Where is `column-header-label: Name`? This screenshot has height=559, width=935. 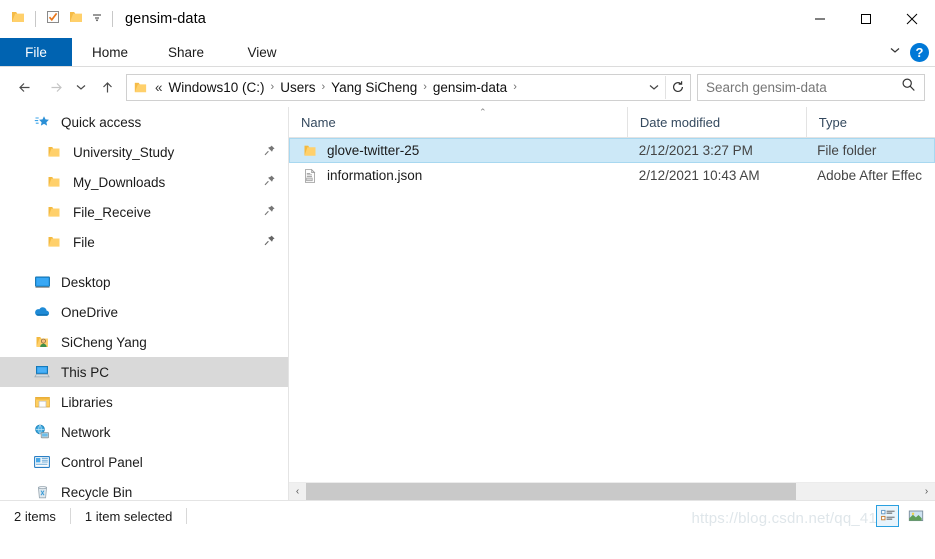 column-header-label: Name is located at coordinates (318, 122).